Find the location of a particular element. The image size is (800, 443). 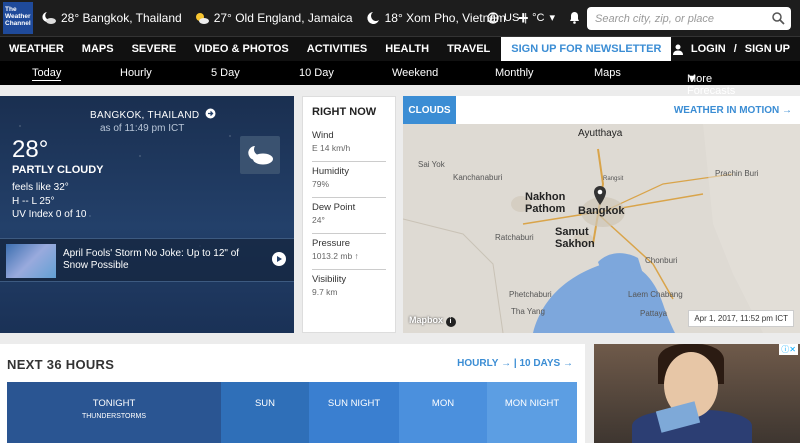

advertisement: ⓘ✕ is located at coordinates (697, 393).